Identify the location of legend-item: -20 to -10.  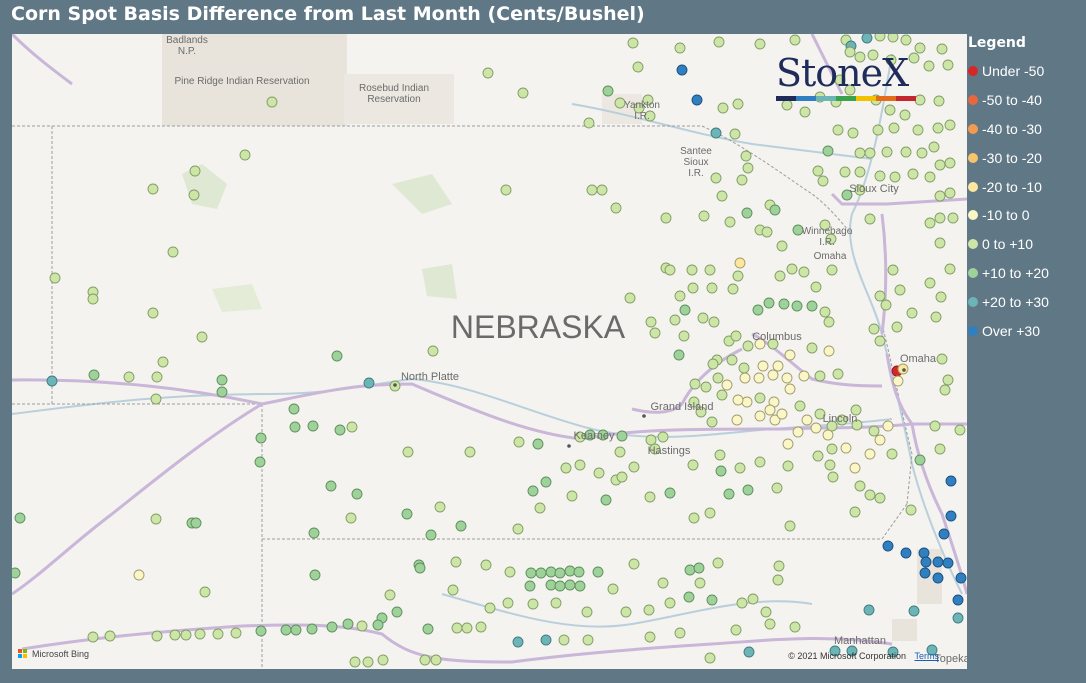
(1025, 186).